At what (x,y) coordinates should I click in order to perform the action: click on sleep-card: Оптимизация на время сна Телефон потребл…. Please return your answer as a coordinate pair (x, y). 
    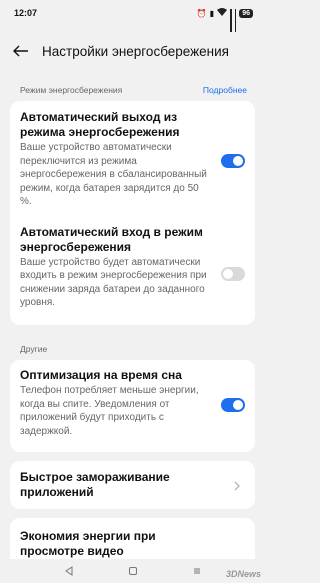
    Looking at the image, I should click on (132, 406).